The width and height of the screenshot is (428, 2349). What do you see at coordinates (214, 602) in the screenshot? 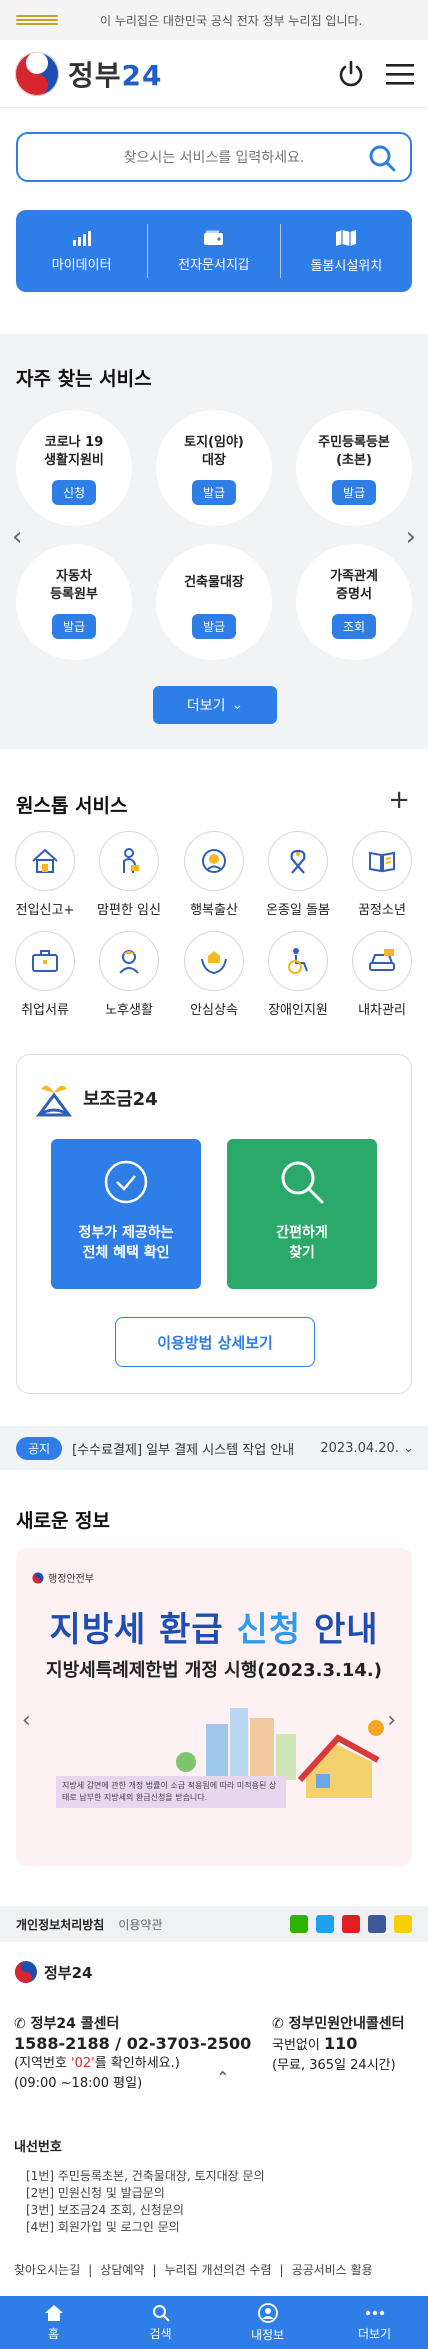
I see `frequent-service-item: 건축물대장 발급` at bounding box center [214, 602].